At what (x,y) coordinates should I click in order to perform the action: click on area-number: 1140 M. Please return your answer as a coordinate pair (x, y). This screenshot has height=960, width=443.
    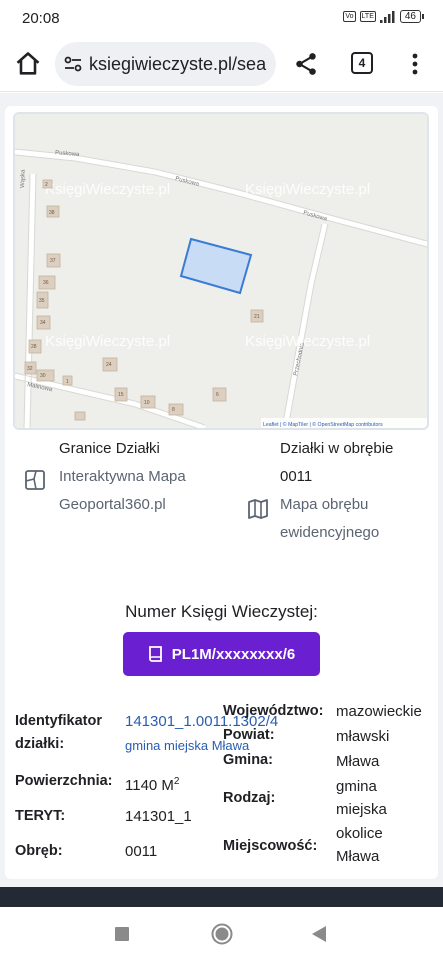
    Looking at the image, I should click on (149, 785).